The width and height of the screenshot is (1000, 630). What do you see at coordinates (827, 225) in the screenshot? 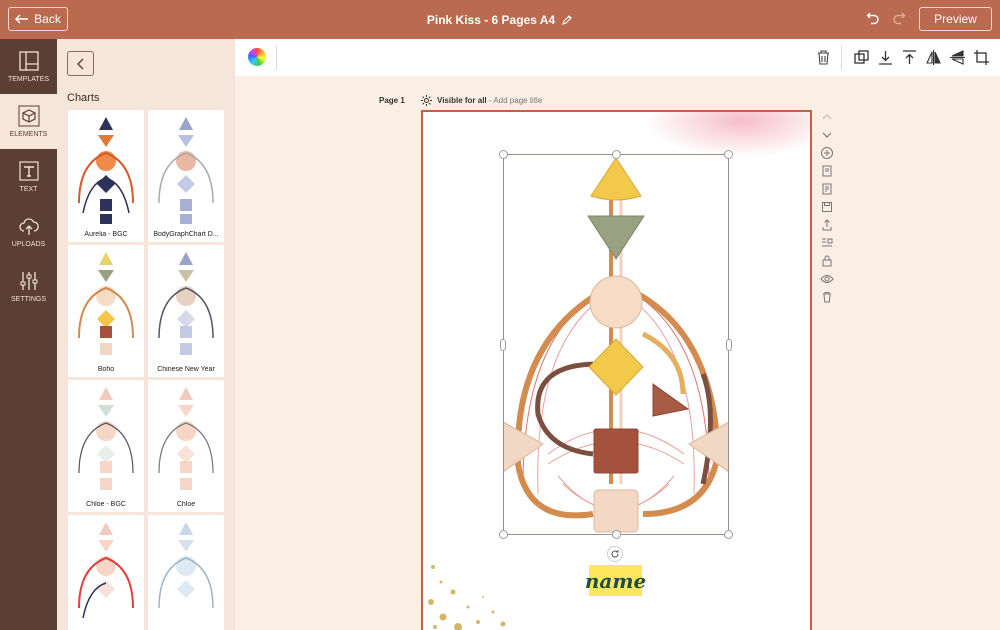
I see `export-icon` at bounding box center [827, 225].